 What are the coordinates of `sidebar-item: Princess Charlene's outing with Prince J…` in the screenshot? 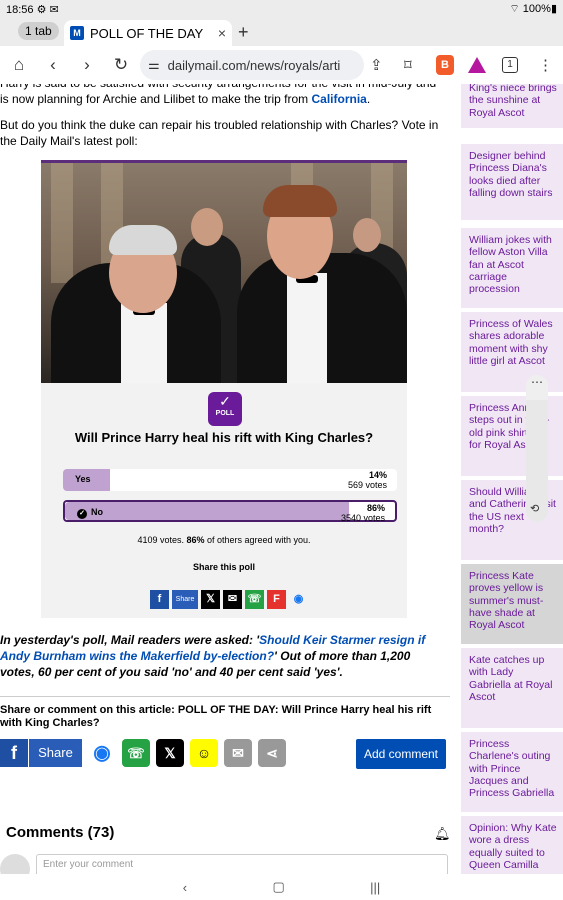 It's located at (512, 774).